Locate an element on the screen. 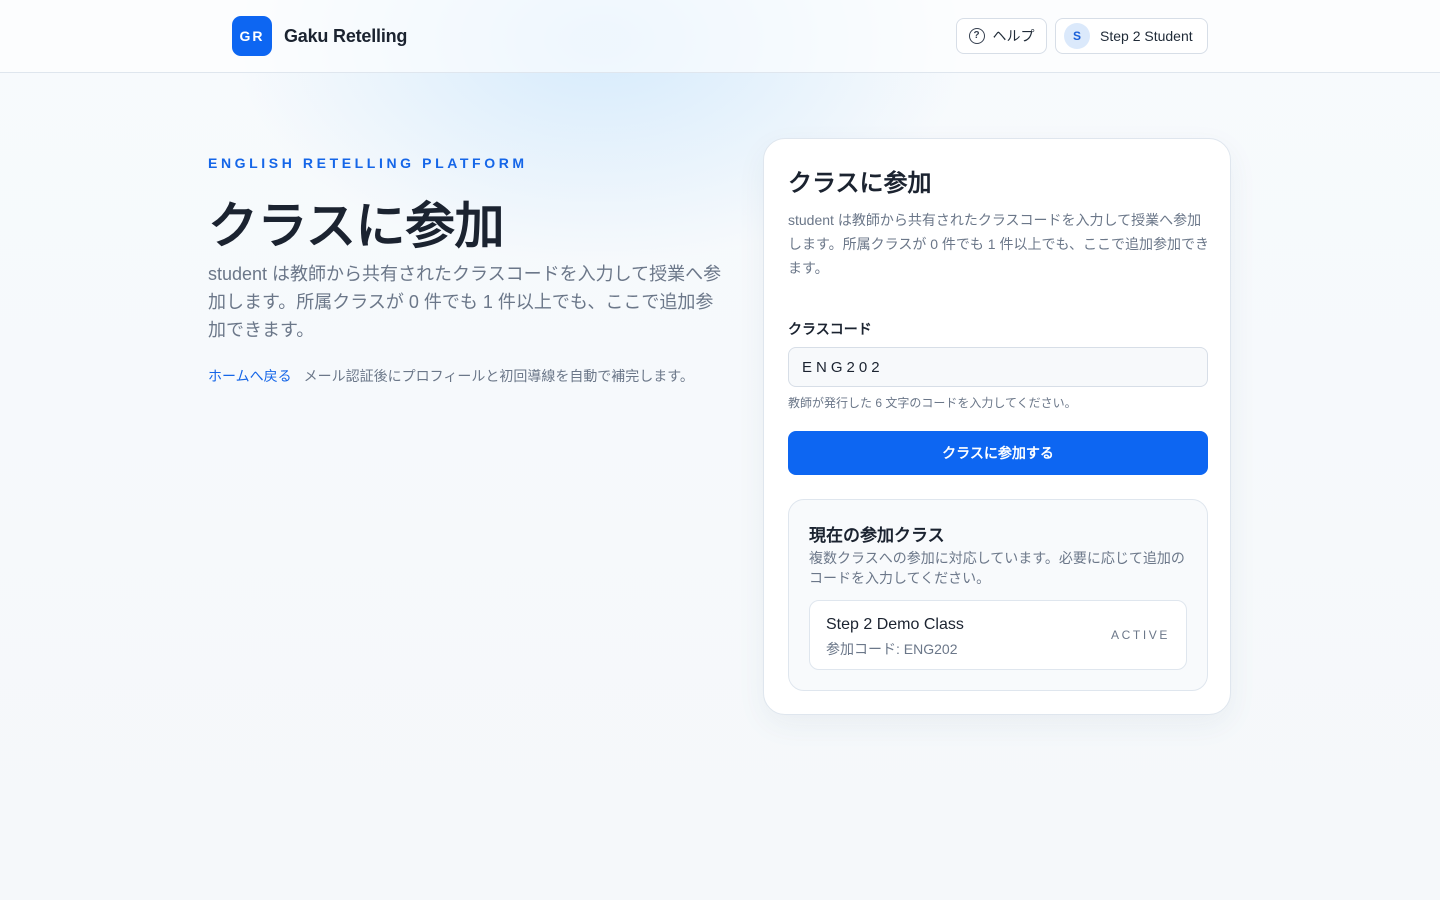  help-label: ヘルプ is located at coordinates (1013, 36).